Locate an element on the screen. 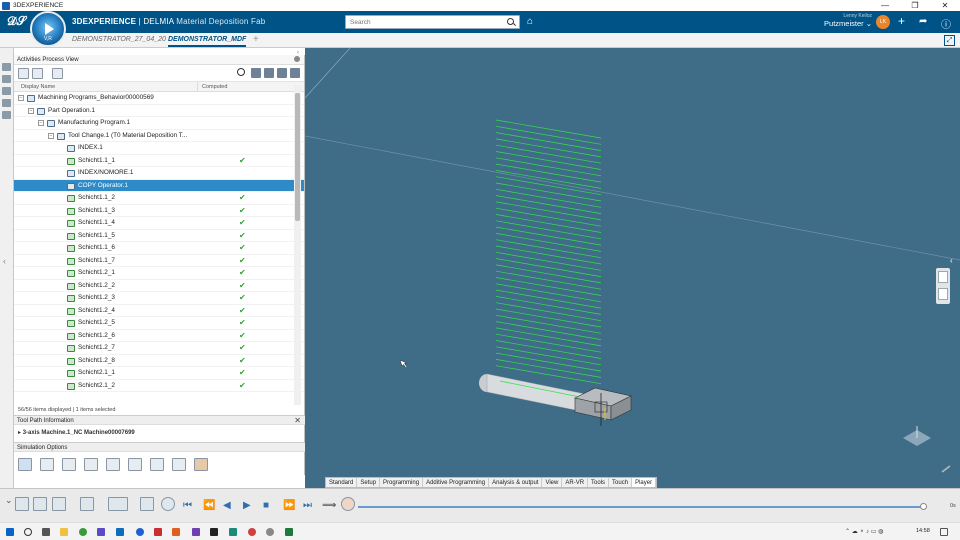  sim-option-1-icon is located at coordinates (25, 464).